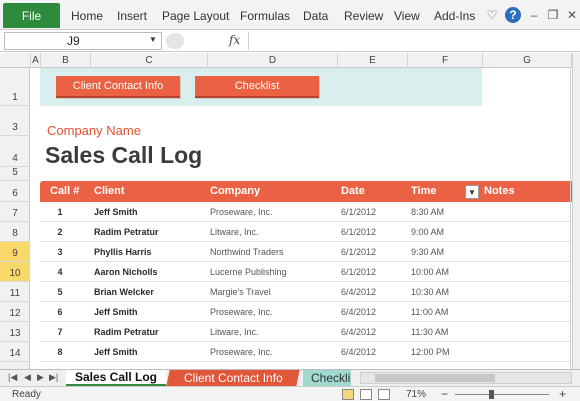  I want to click on chevron-down-icon: ▼, so click(153, 39).